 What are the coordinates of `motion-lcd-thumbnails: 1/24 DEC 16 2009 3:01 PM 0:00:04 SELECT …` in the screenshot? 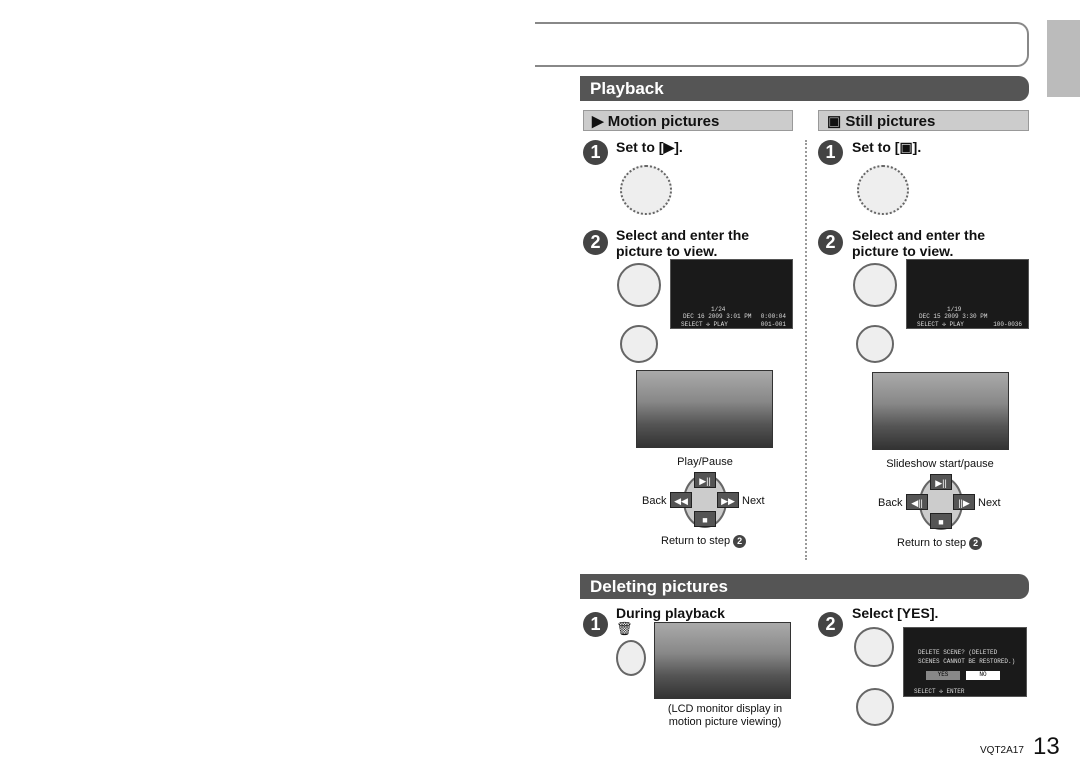 It's located at (731, 294).